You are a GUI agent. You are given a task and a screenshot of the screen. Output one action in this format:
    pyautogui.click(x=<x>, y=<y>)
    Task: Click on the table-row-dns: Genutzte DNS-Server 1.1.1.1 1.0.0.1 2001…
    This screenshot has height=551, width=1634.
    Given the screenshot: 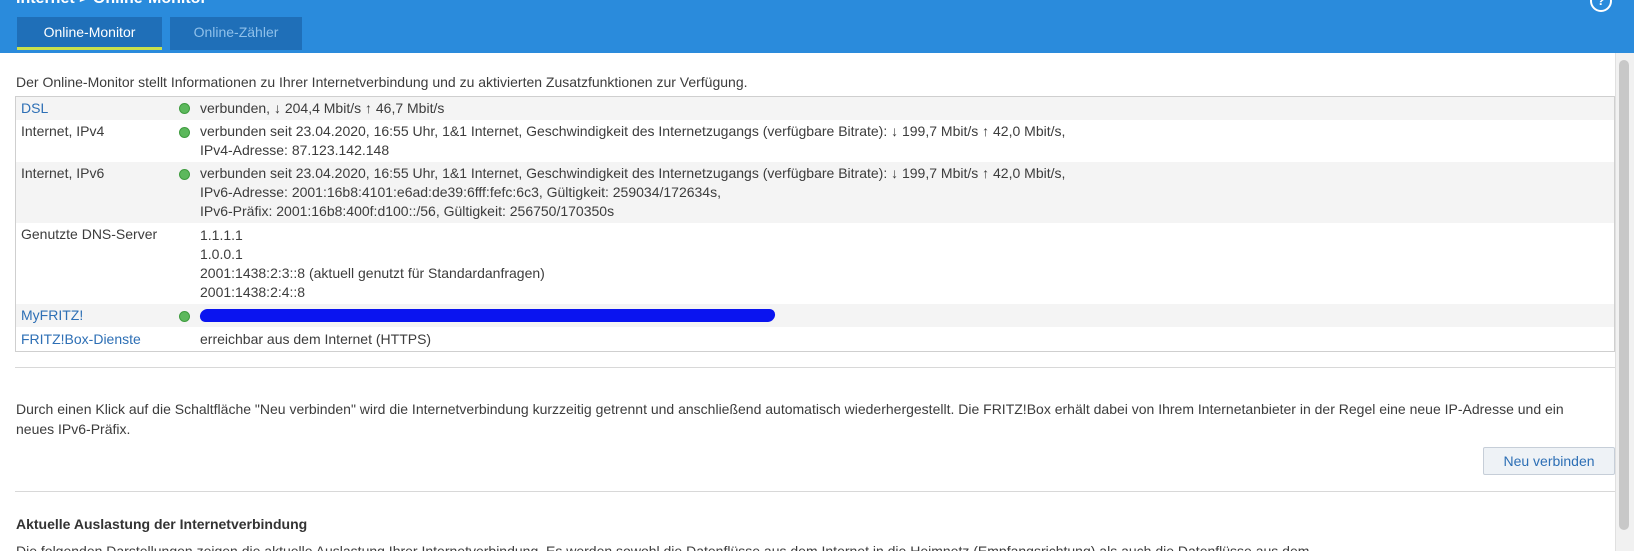 What is the action you would take?
    pyautogui.click(x=815, y=263)
    